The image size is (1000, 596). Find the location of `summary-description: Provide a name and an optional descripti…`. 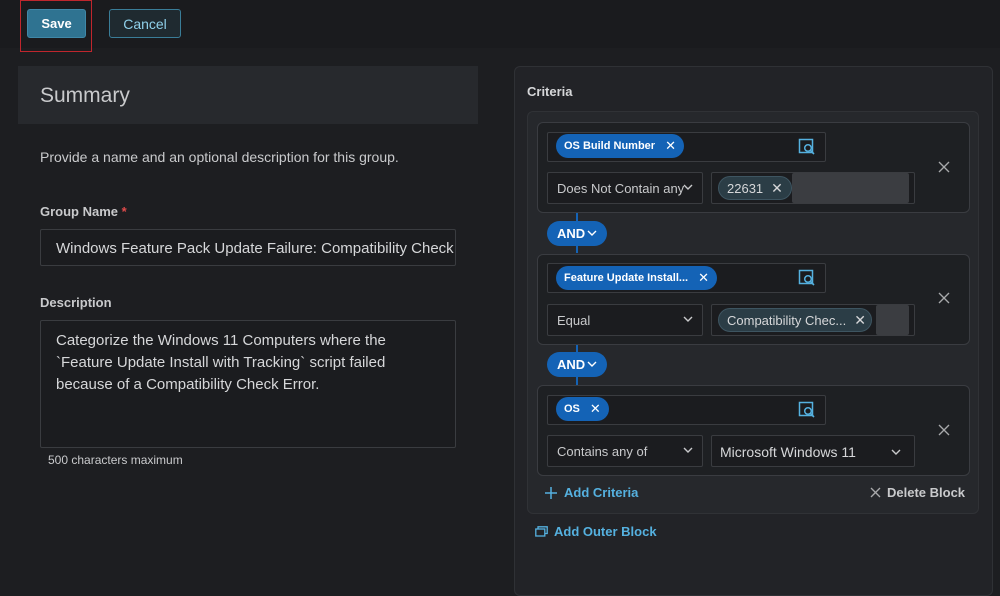

summary-description: Provide a name and an optional descripti… is located at coordinates (219, 157).